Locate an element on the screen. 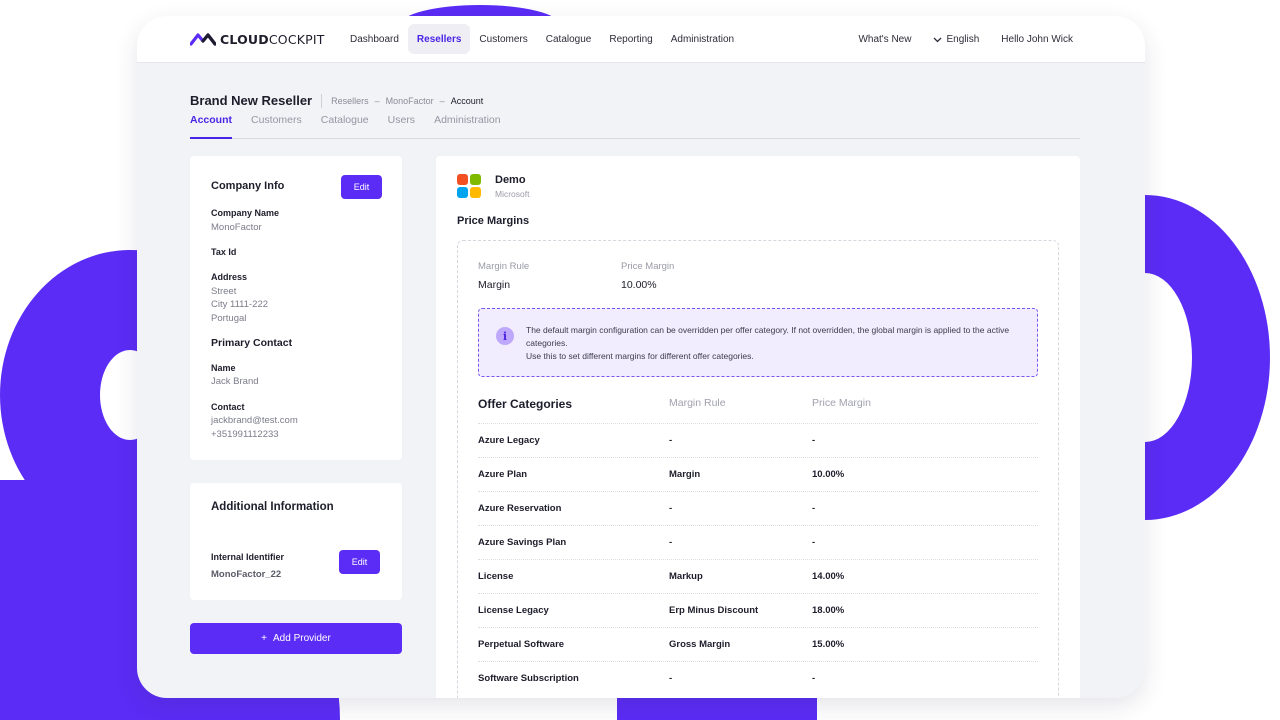 The width and height of the screenshot is (1280, 720). rule-cell: Margin is located at coordinates (685, 474).